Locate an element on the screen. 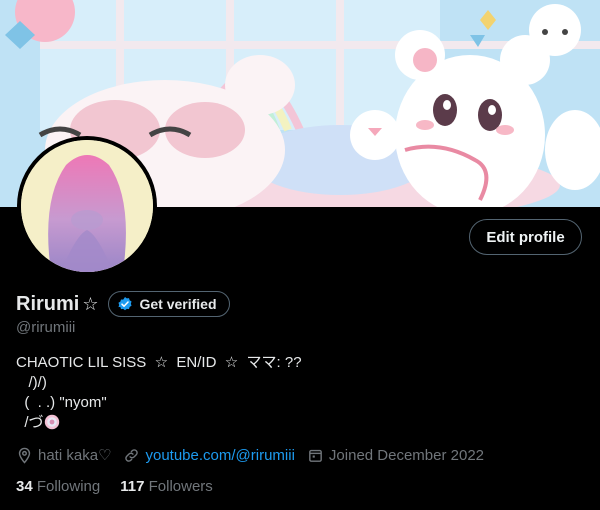 The height and width of the screenshot is (510, 600). avatar is located at coordinates (87, 206).